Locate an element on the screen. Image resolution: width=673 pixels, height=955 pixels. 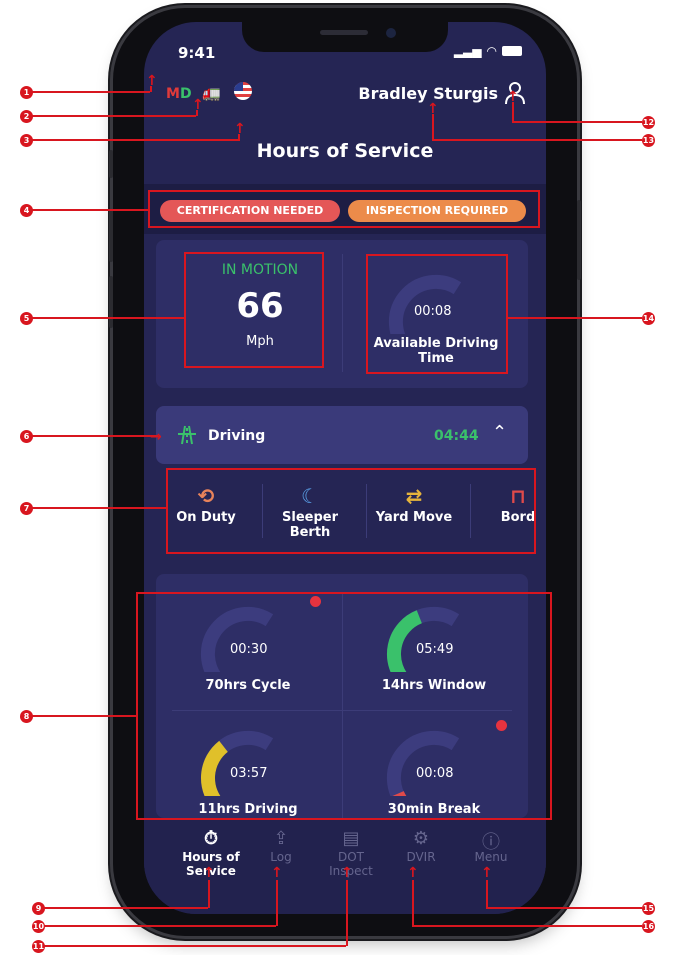
annotation-marker-13: 13 is located at coordinates (648, 140).